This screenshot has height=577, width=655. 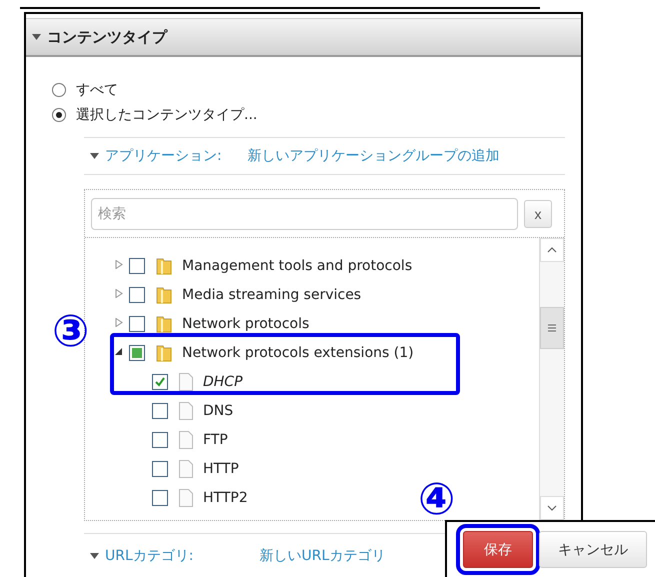 I want to click on tree-item-label: HTTP, so click(x=221, y=468).